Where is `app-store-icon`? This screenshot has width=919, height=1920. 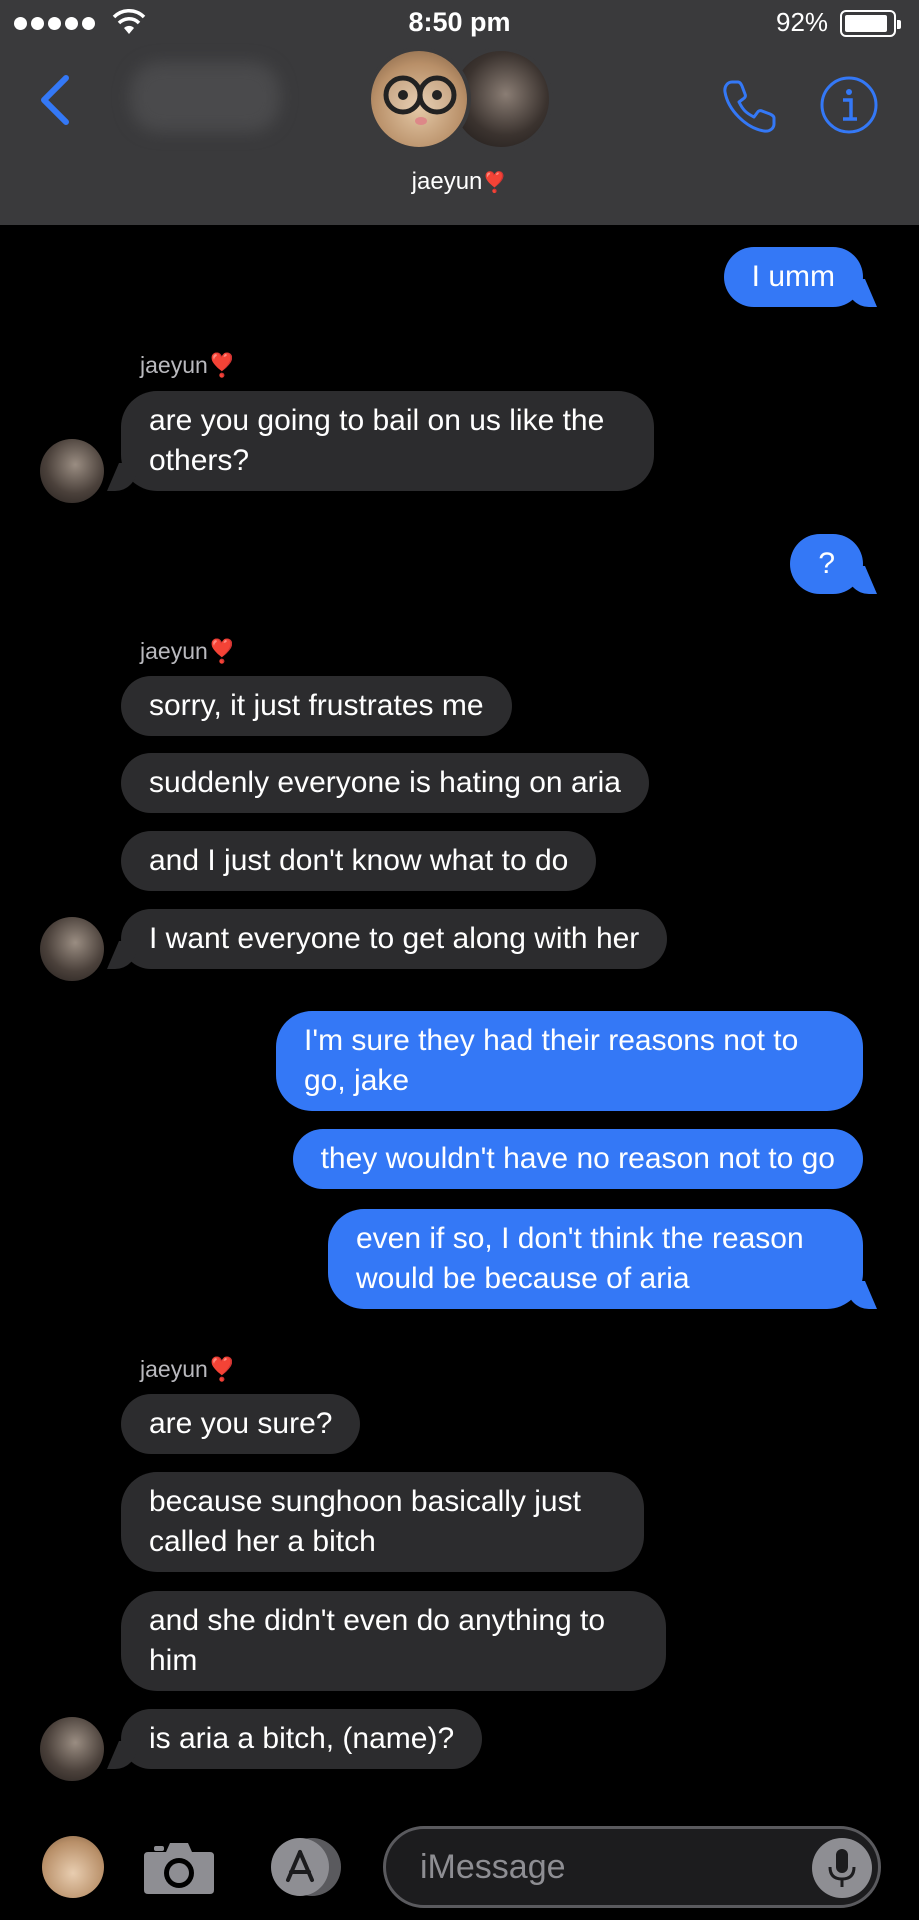 app-store-icon is located at coordinates (304, 1867).